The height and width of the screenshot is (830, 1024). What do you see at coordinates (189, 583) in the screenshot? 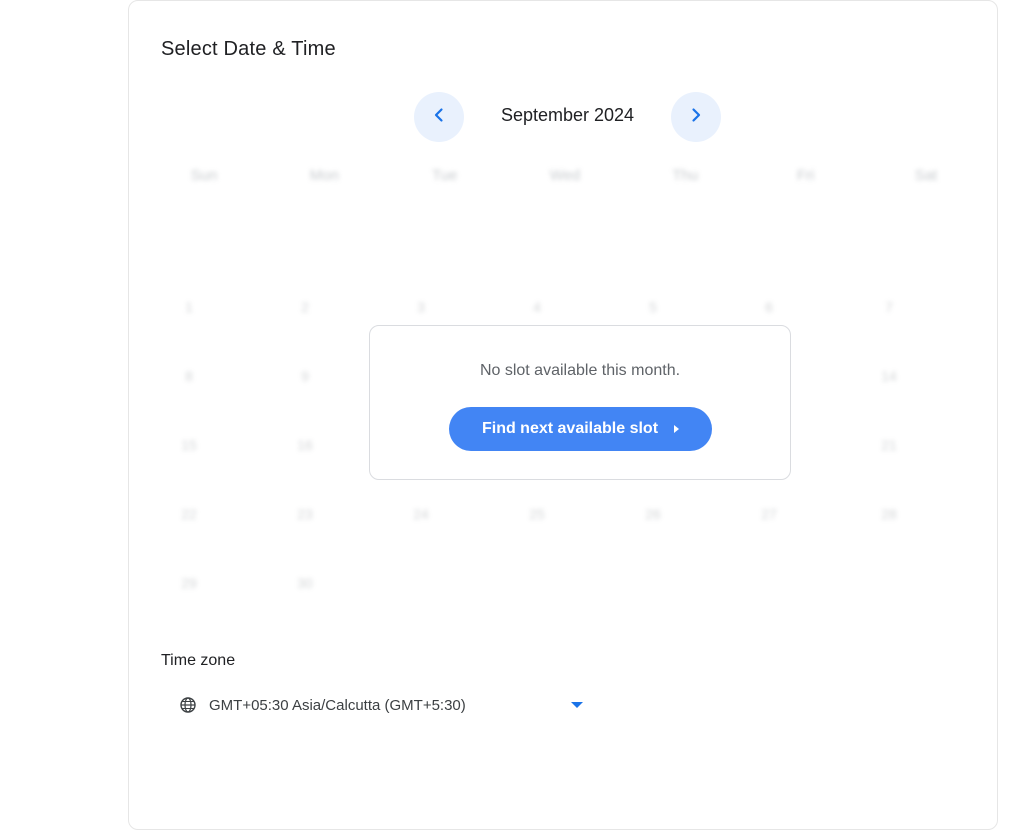
I see `calendar-day: 29` at bounding box center [189, 583].